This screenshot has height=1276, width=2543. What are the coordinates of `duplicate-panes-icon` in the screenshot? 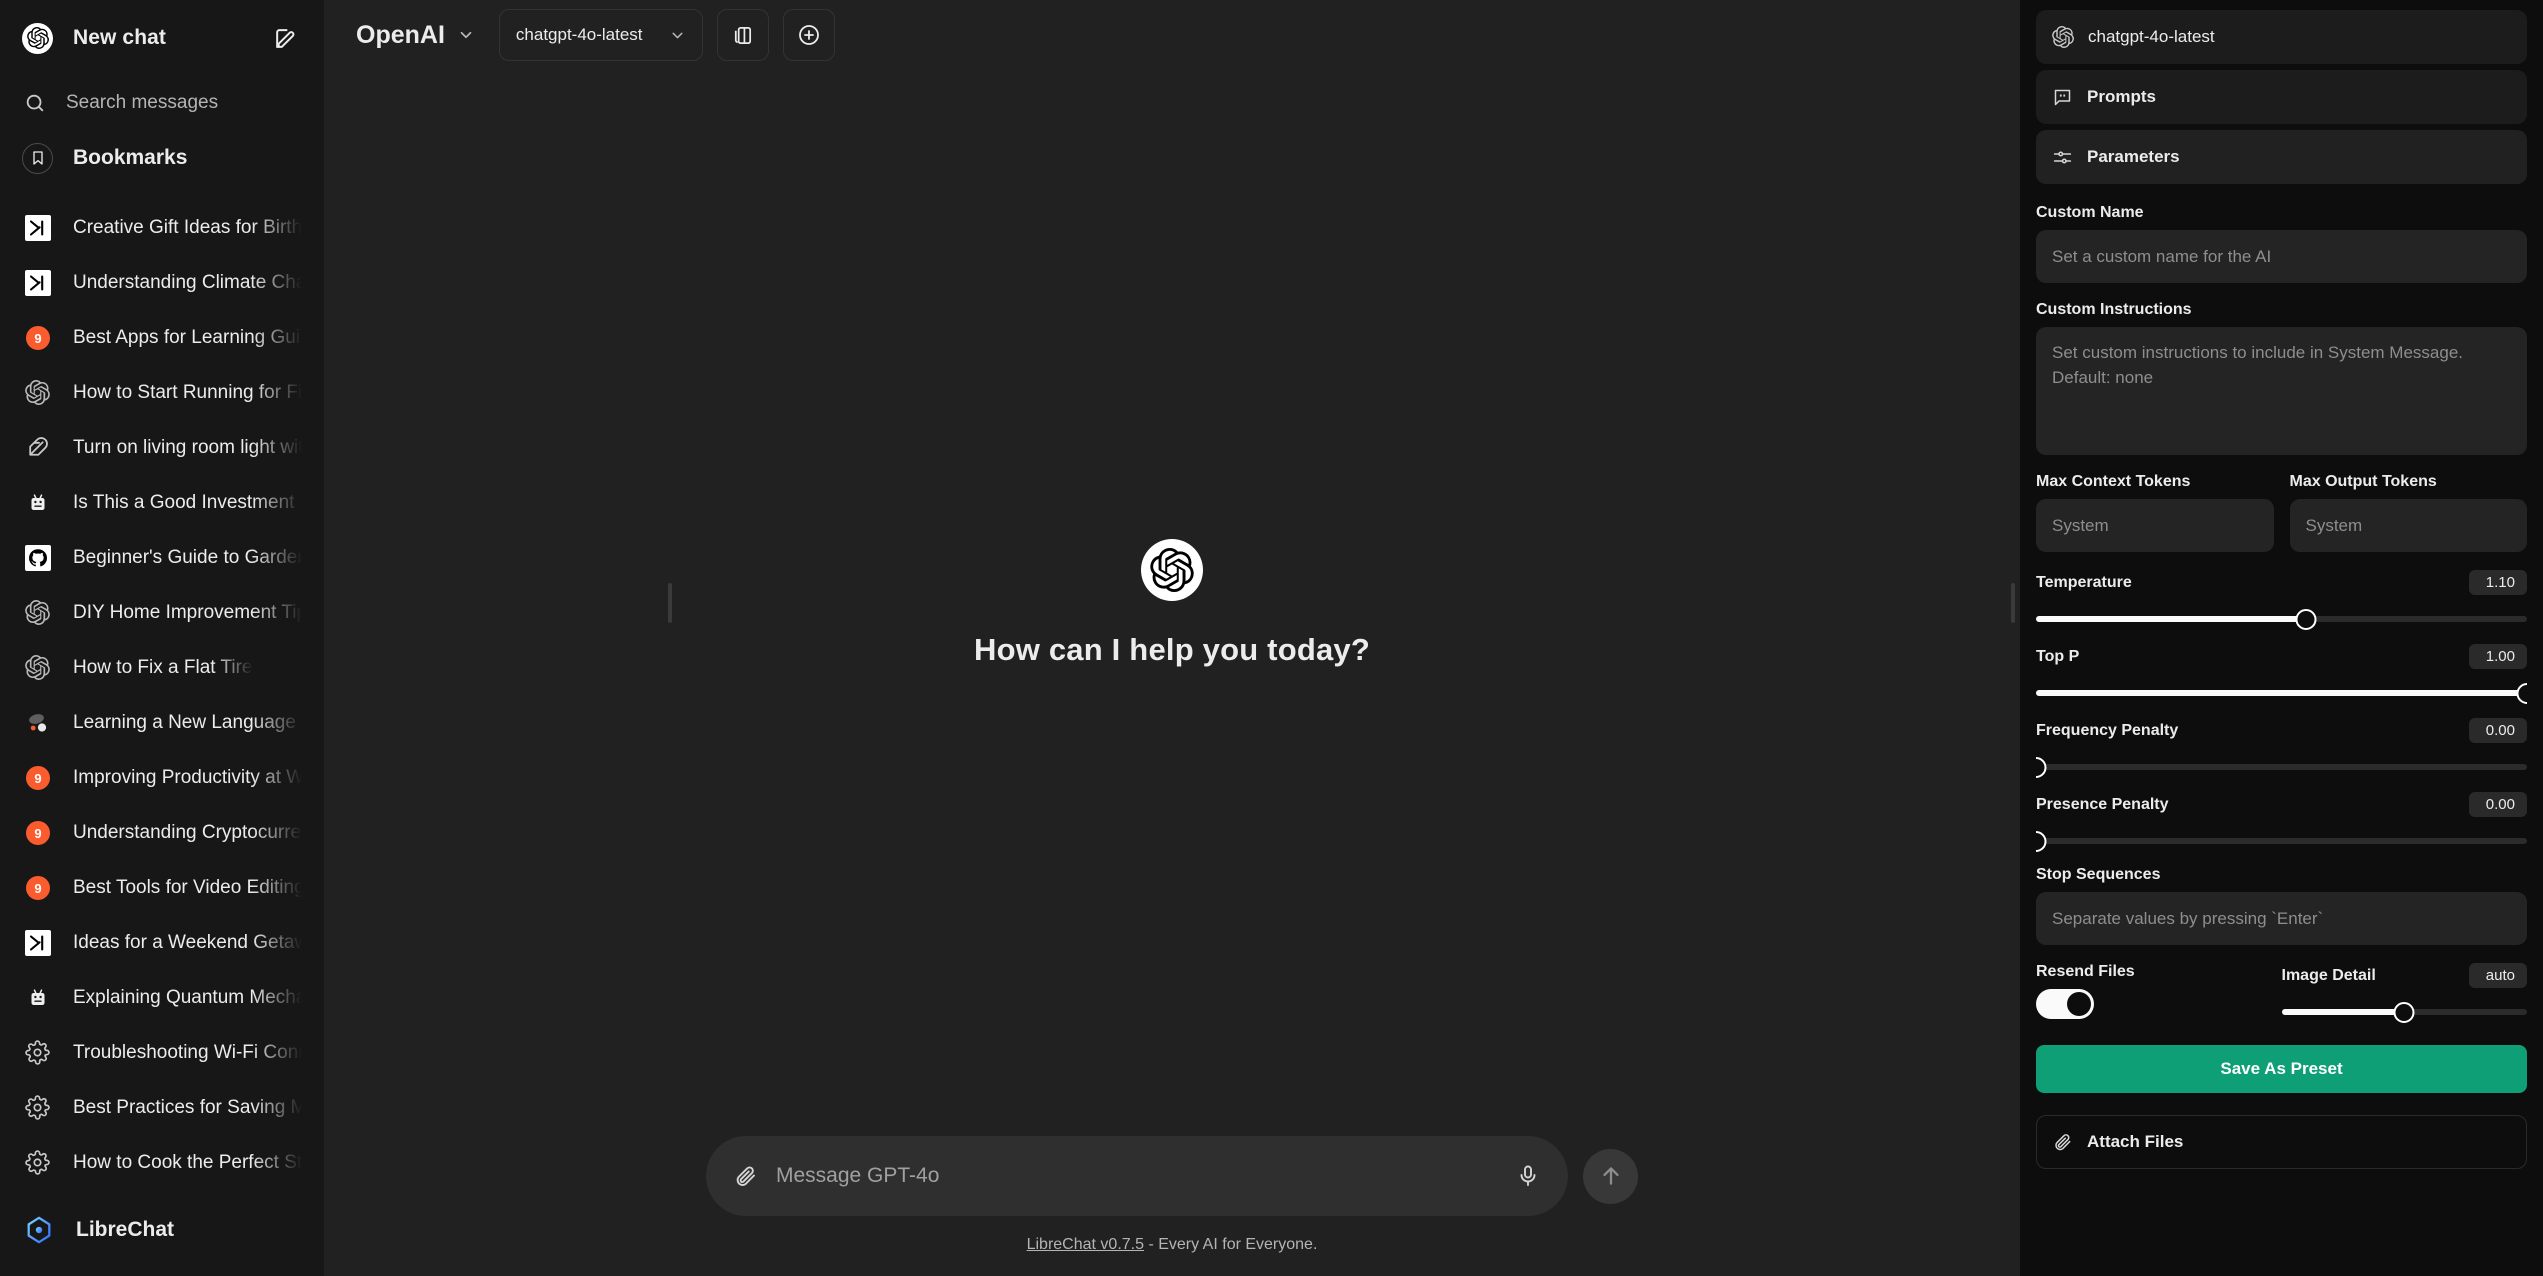 It's located at (742, 35).